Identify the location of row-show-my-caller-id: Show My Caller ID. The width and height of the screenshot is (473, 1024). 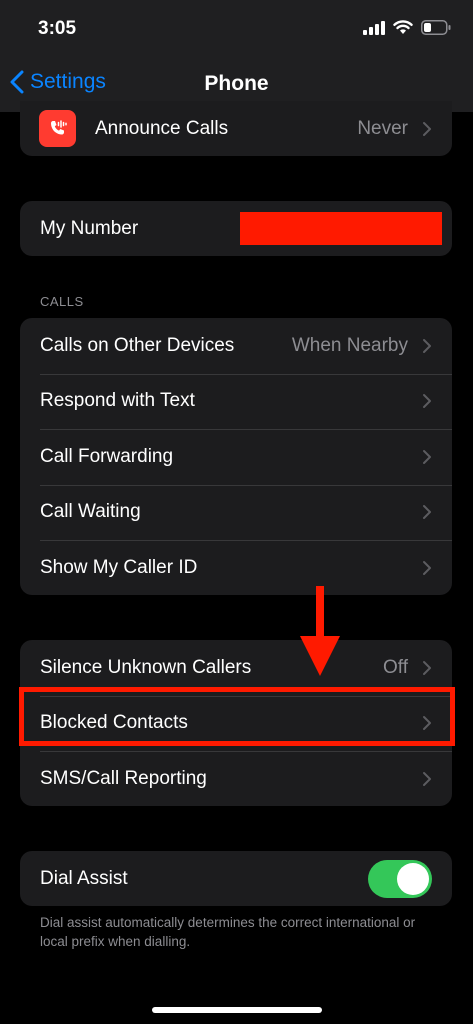
(236, 567).